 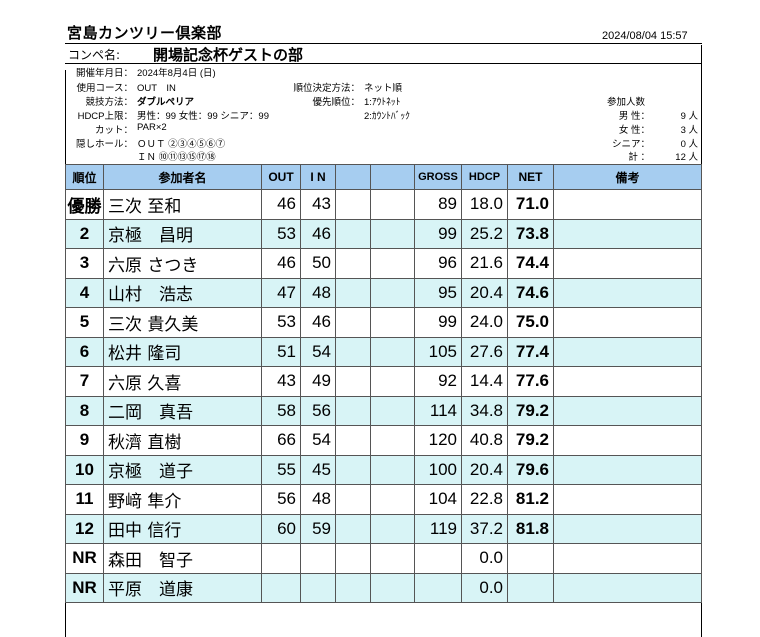 I want to click on in-cell: 48, so click(x=318, y=499).